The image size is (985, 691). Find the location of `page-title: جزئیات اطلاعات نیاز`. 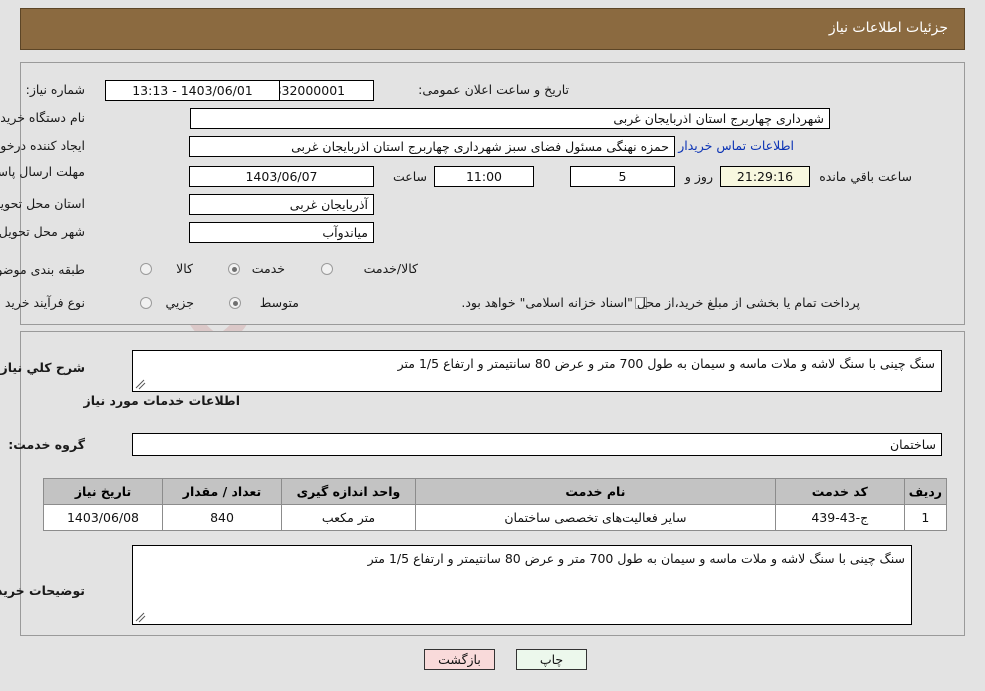

page-title: جزئیات اطلاعات نیاز is located at coordinates (888, 28).